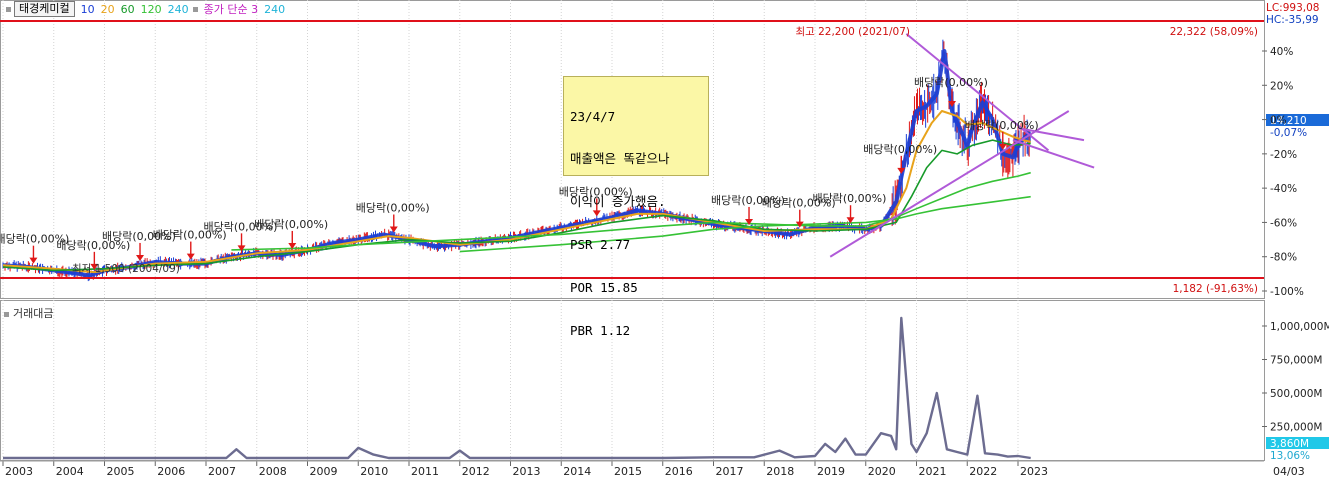 The width and height of the screenshot is (1329, 486). I want to click on pct-axis: 40% 20% 0% -20% -40% -60% -80% -100%, so click(1283, 172).